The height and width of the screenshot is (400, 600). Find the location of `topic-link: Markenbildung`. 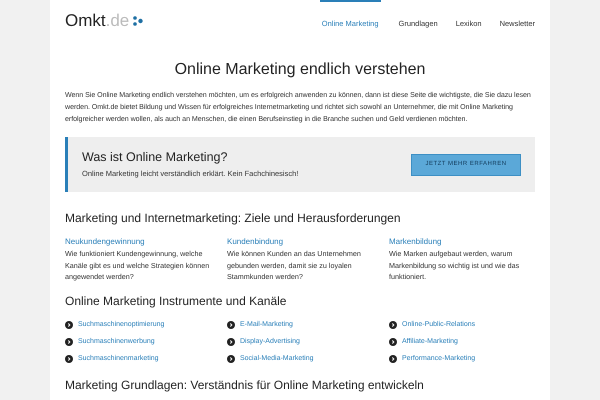

topic-link: Markenbildung is located at coordinates (462, 242).